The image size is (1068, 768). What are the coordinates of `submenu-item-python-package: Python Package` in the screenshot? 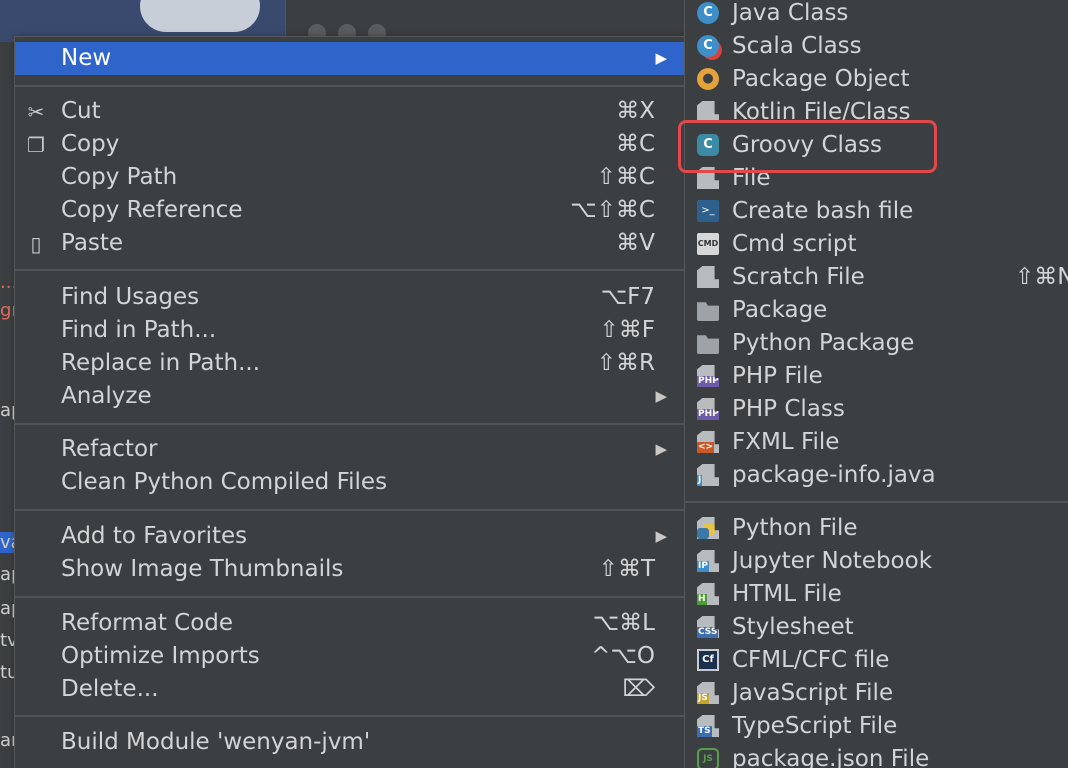 It's located at (876, 343).